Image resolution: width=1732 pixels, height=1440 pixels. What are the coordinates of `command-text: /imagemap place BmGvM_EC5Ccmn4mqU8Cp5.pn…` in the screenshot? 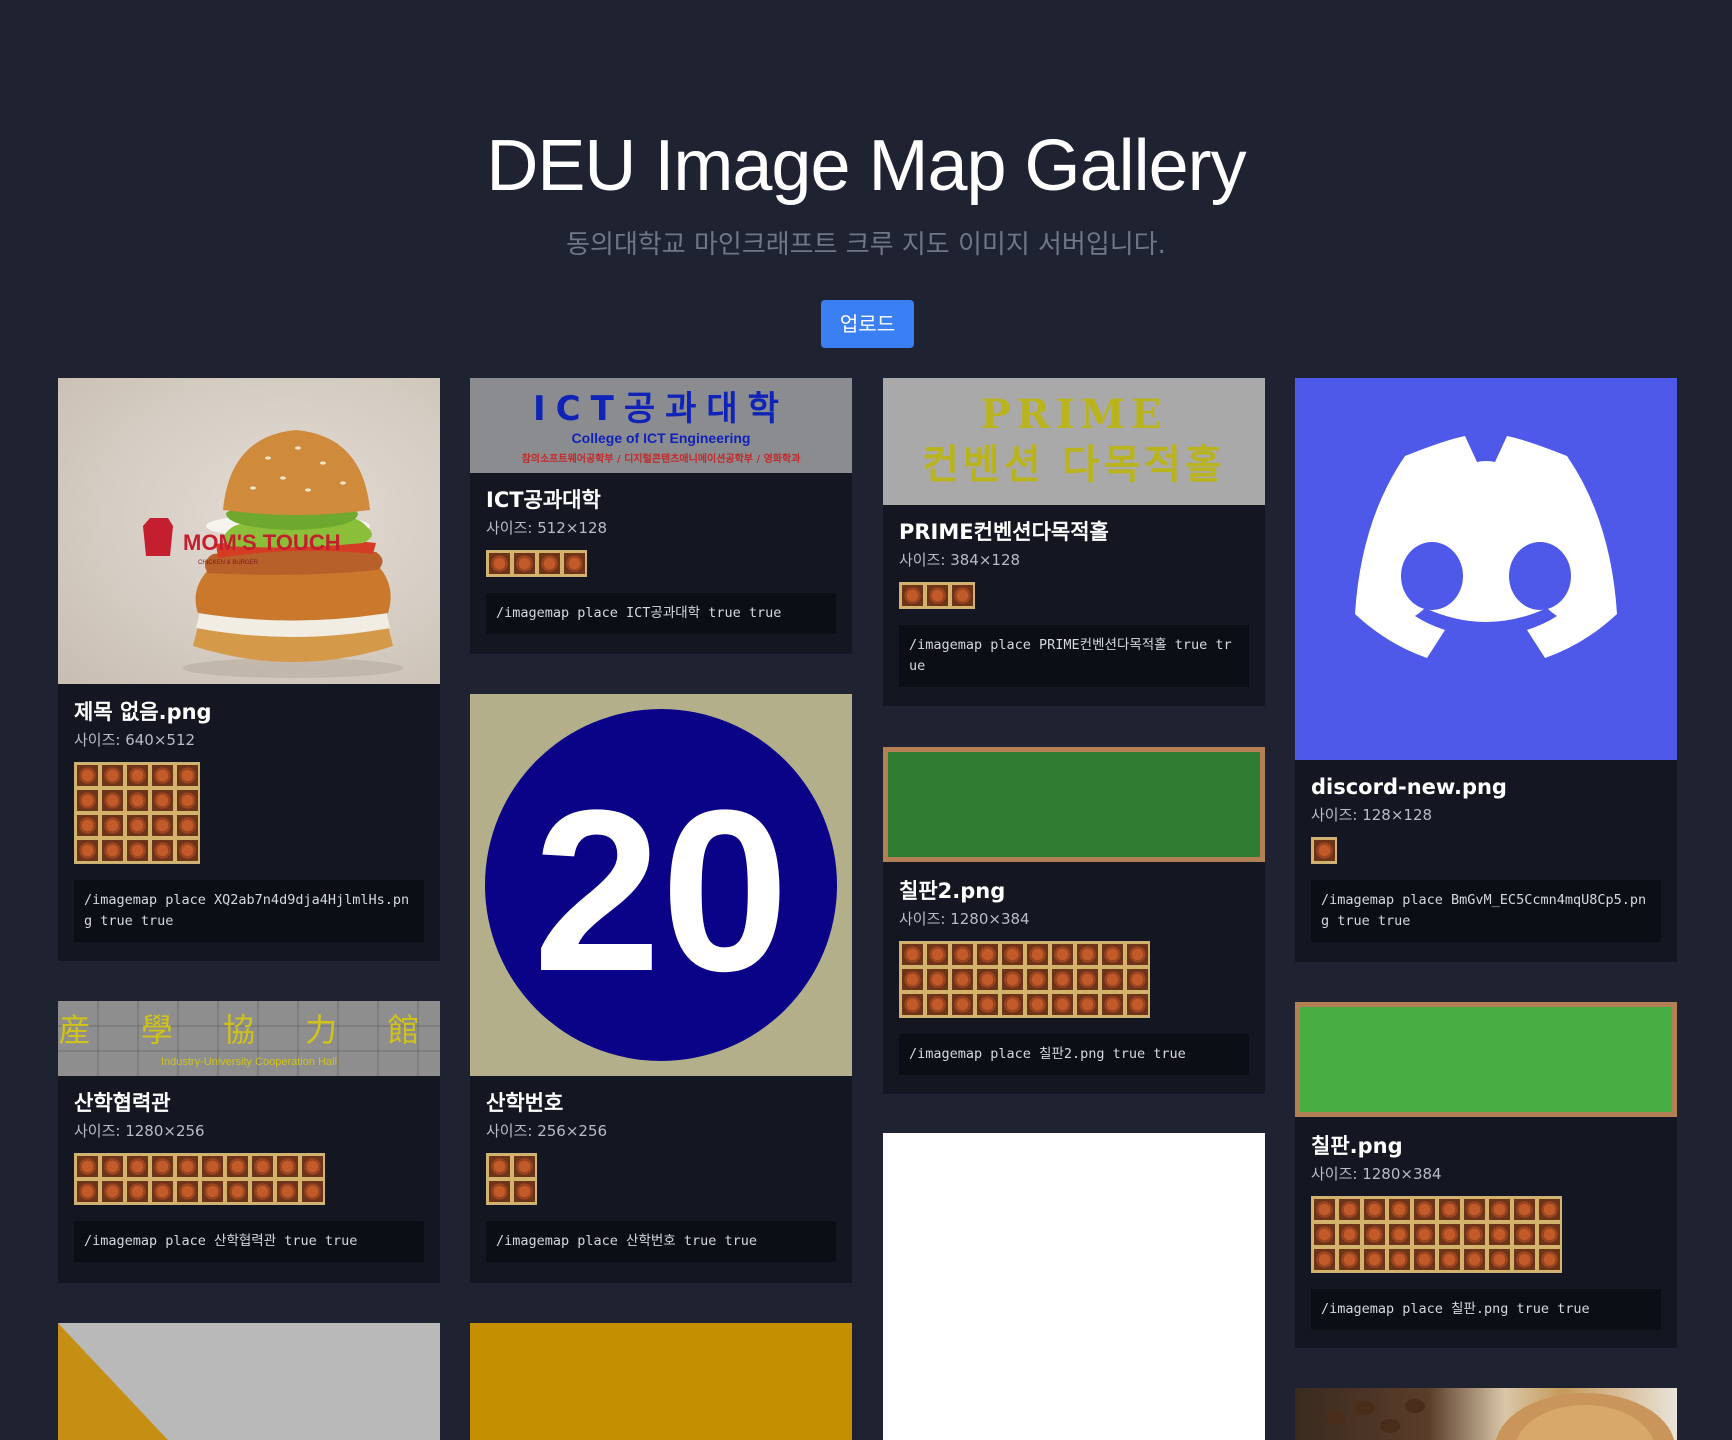 It's located at (1486, 911).